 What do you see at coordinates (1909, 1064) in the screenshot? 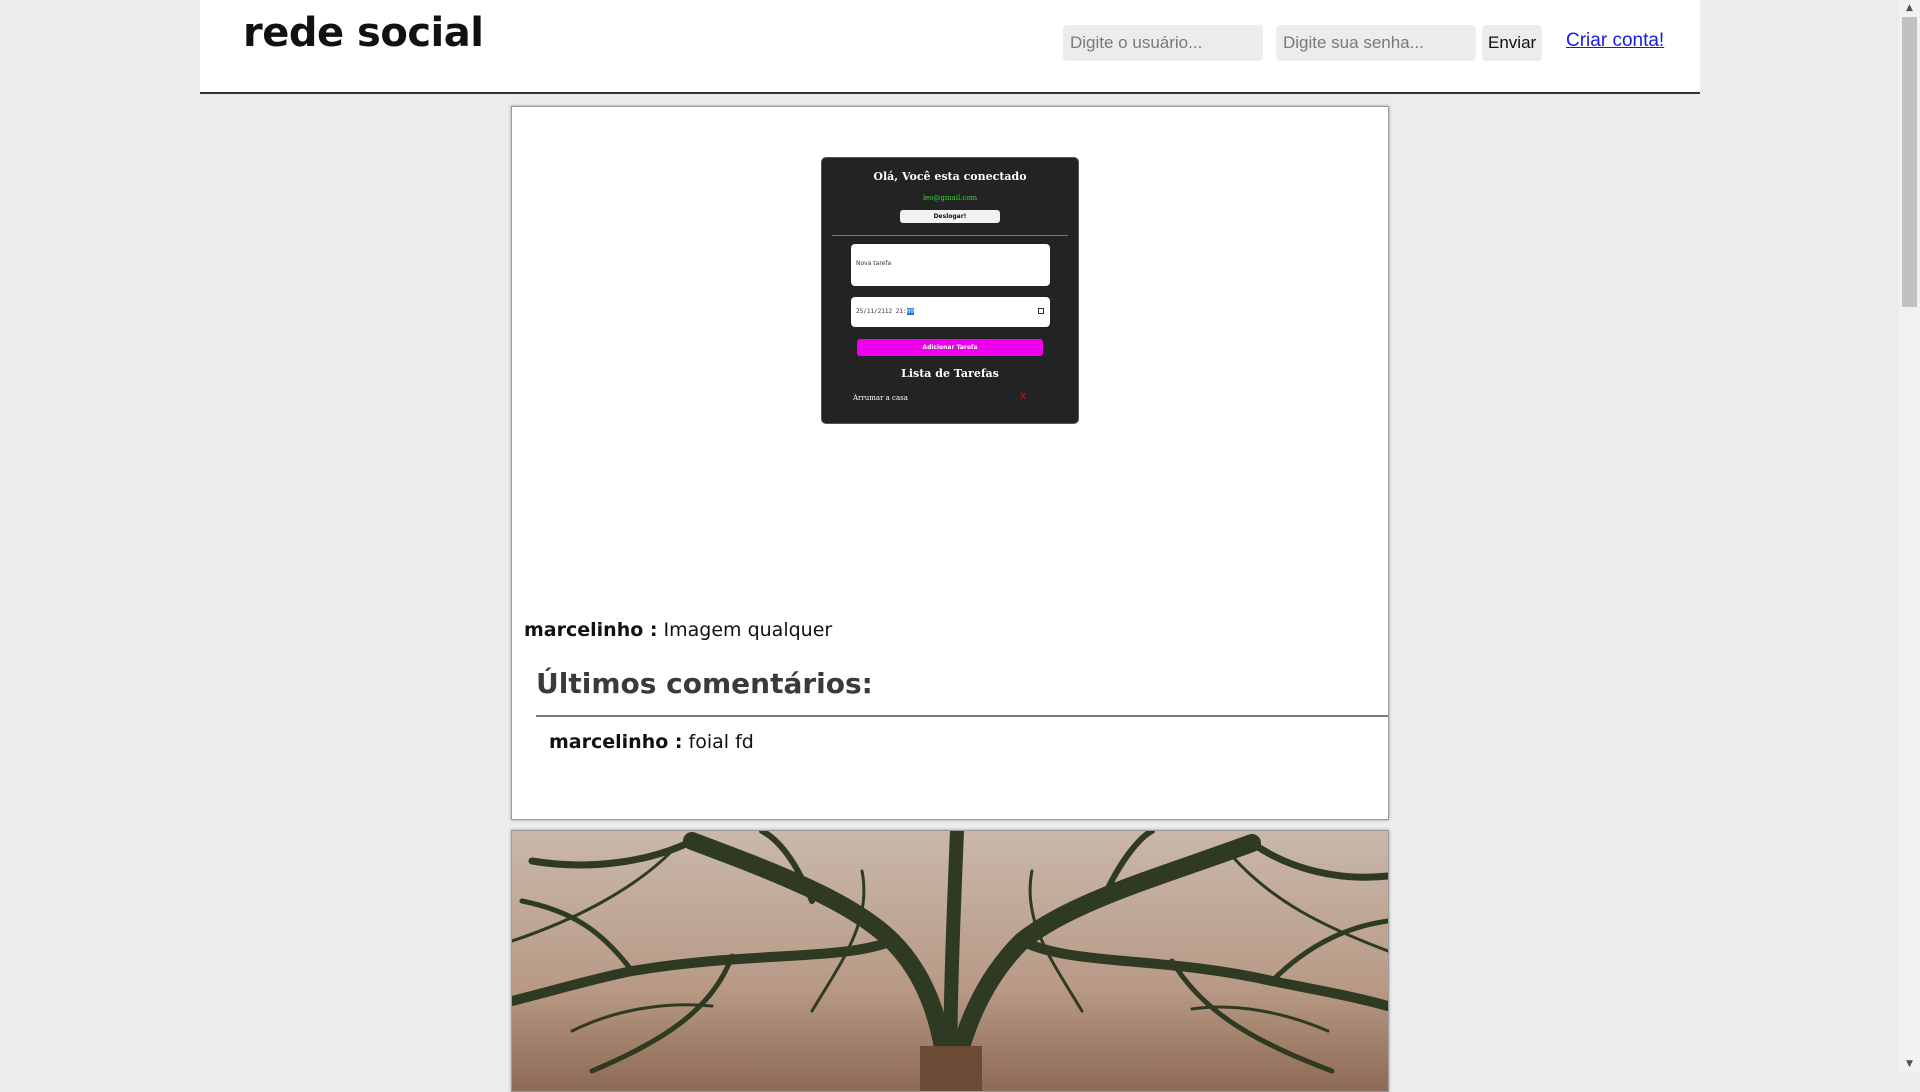
I see `scroll-down-icon: ▼` at bounding box center [1909, 1064].